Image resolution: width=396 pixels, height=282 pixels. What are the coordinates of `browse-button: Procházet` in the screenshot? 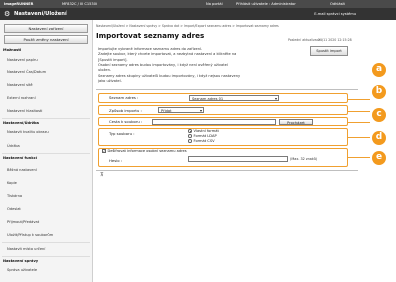 It's located at (296, 122).